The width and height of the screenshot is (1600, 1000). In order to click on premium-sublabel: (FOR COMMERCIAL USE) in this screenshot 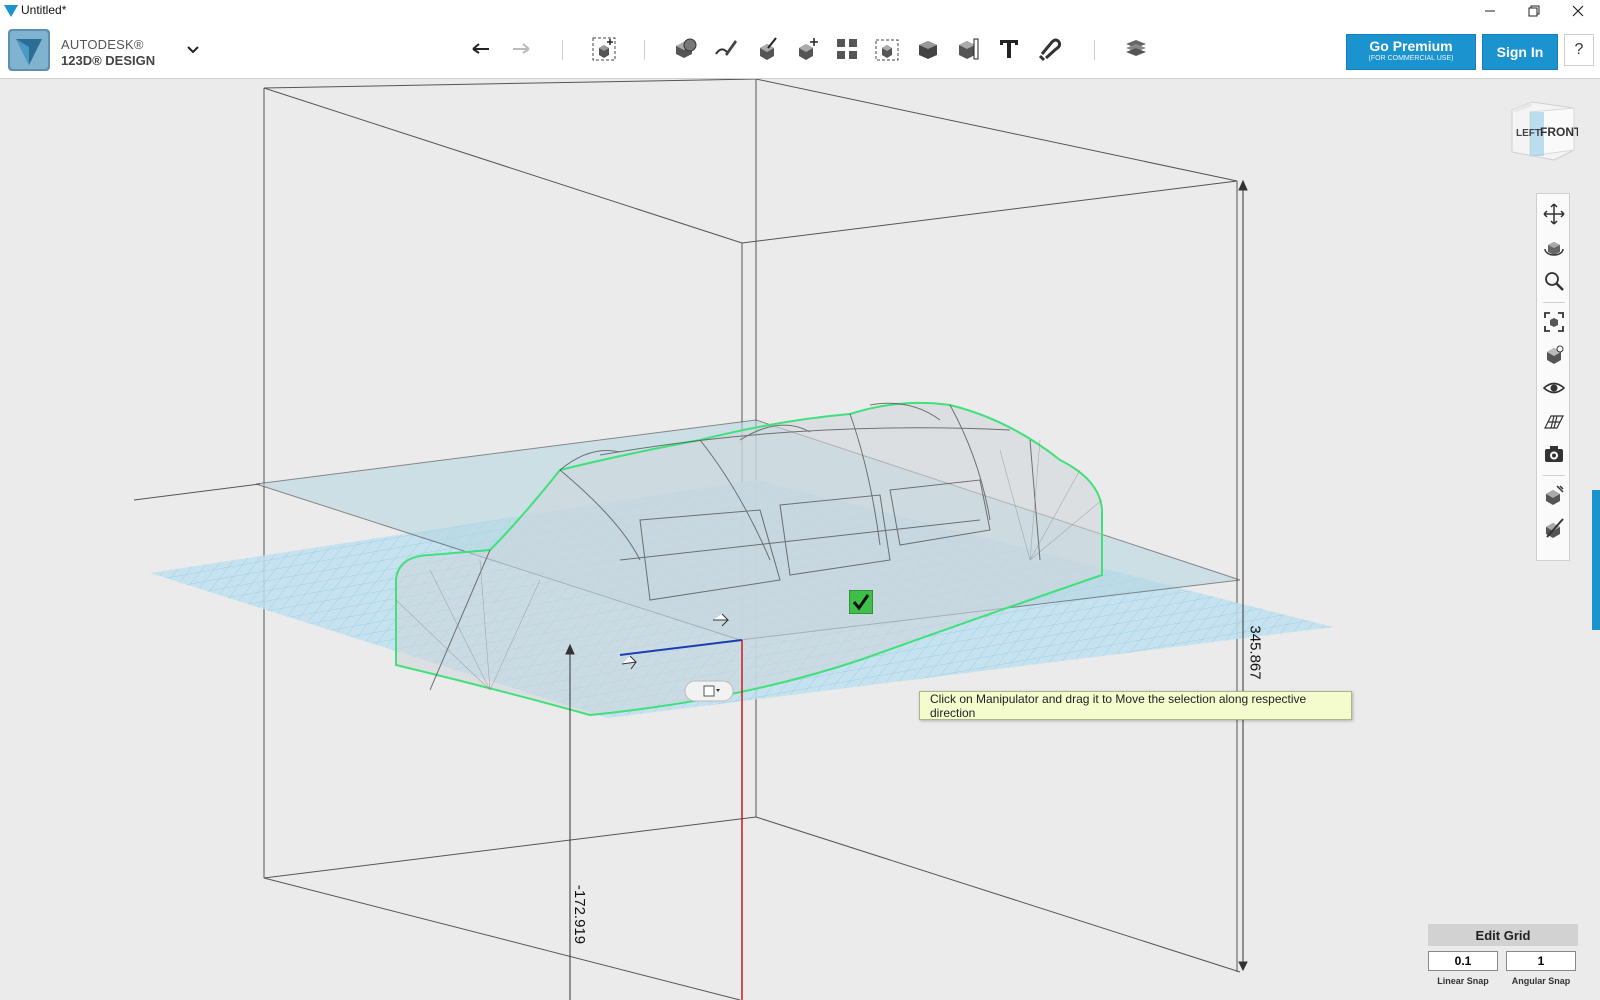, I will do `click(1411, 58)`.